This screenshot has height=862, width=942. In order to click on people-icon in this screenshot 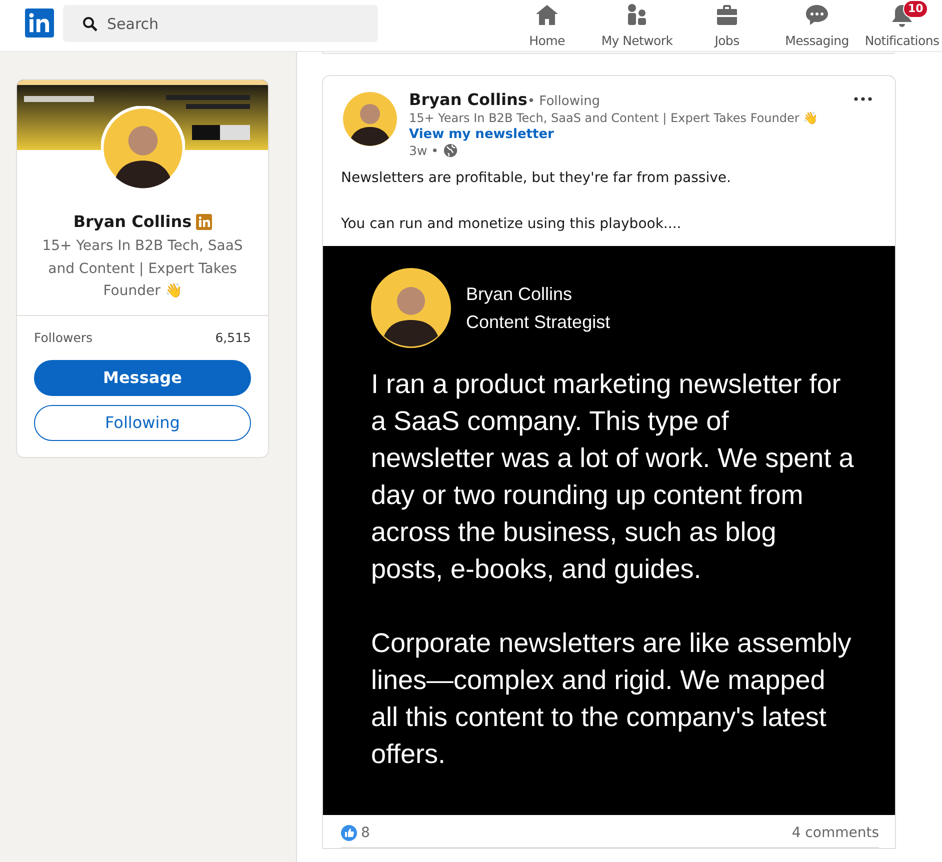, I will do `click(637, 15)`.